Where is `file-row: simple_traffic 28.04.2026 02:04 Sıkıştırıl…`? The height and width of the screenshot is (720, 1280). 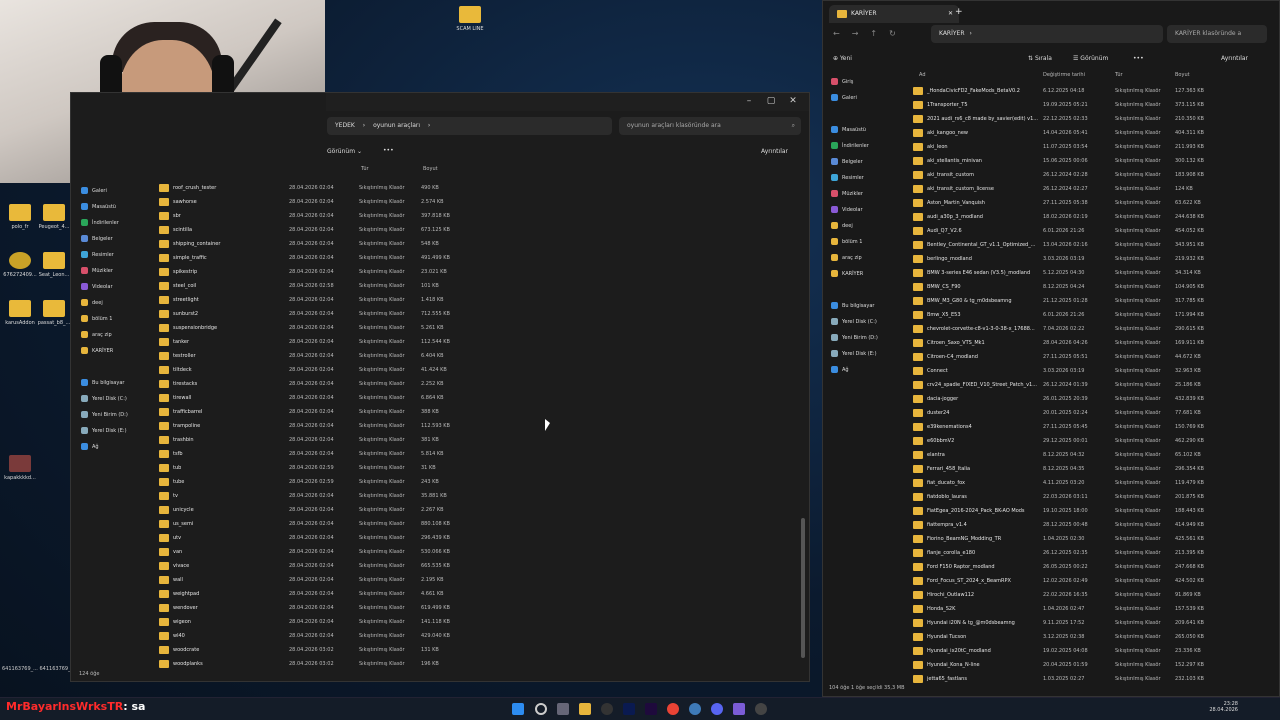
file-row: simple_traffic 28.04.2026 02:04 Sıkıştırıl… is located at coordinates (319, 258).